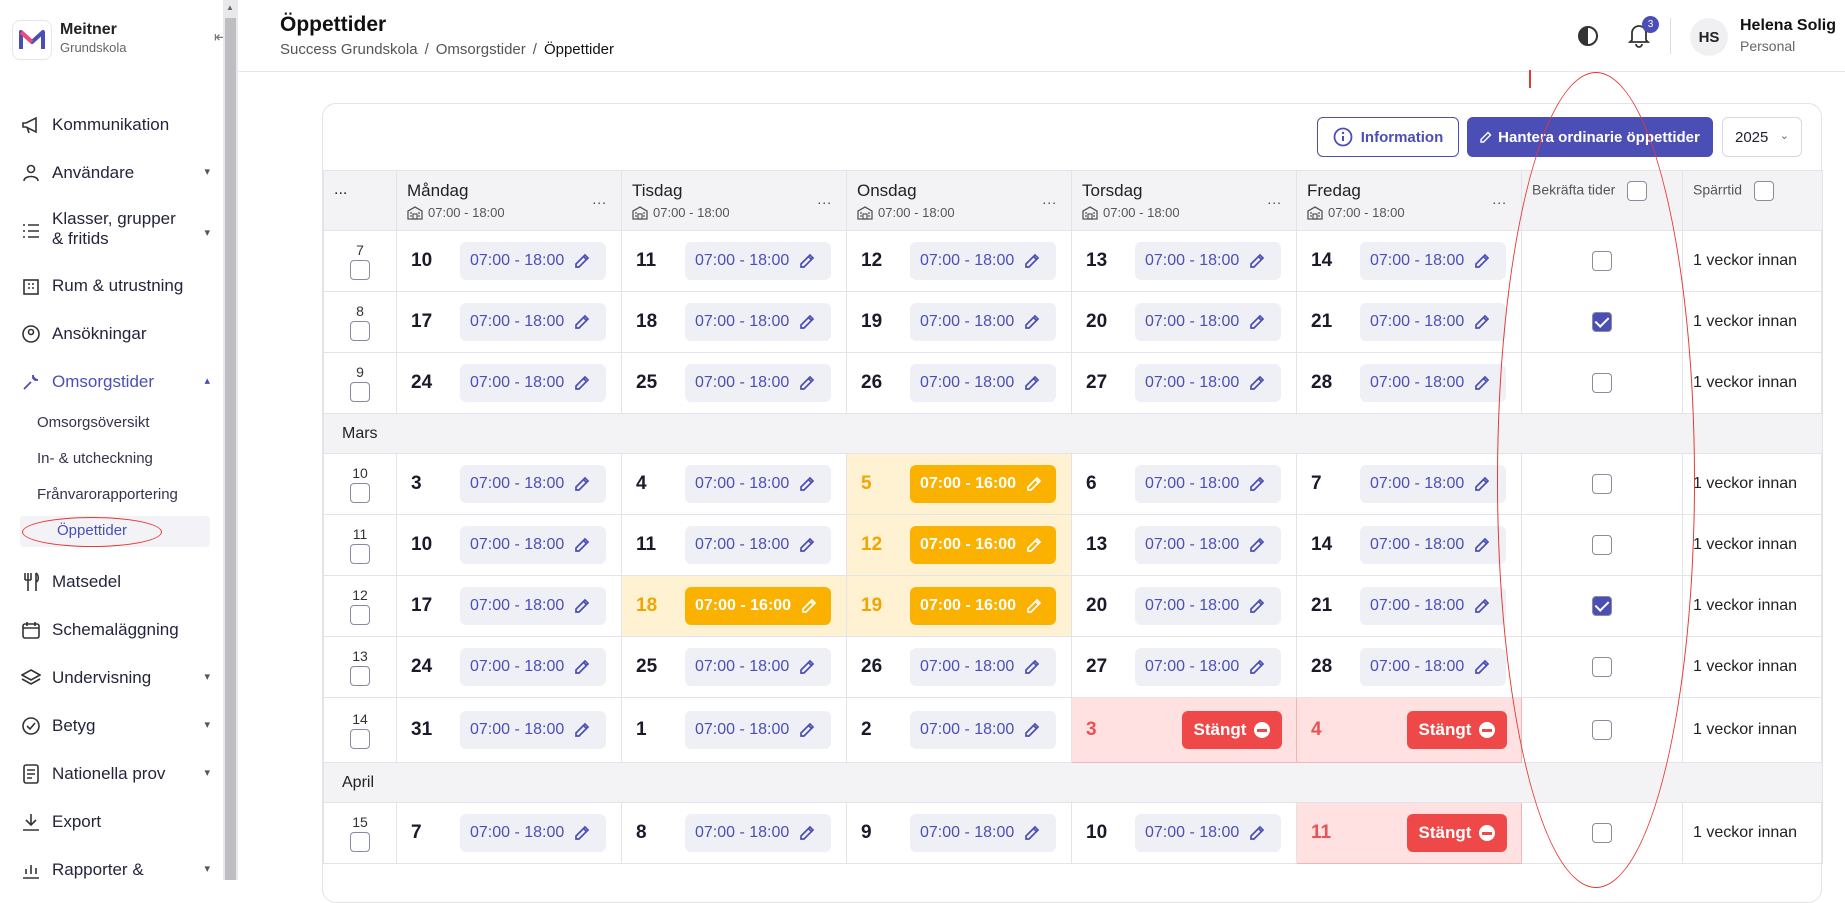  Describe the element at coordinates (115, 822) in the screenshot. I see `nav-export: Export` at that location.